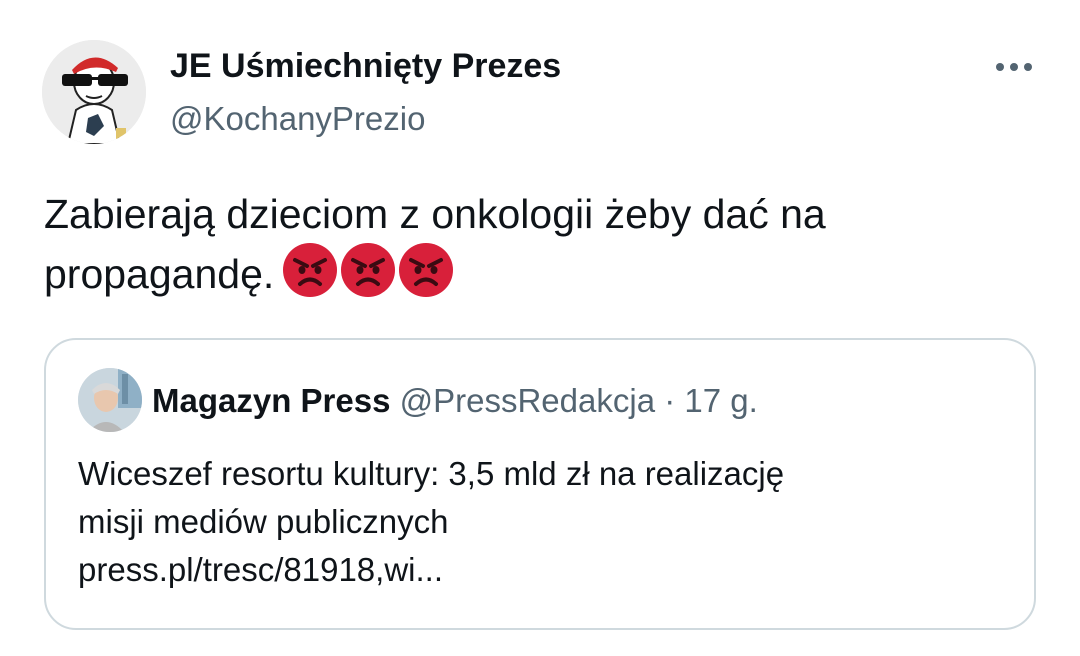 This screenshot has width=1080, height=656. What do you see at coordinates (297, 119) in the screenshot?
I see `author-handle: @KochanyPrezio` at bounding box center [297, 119].